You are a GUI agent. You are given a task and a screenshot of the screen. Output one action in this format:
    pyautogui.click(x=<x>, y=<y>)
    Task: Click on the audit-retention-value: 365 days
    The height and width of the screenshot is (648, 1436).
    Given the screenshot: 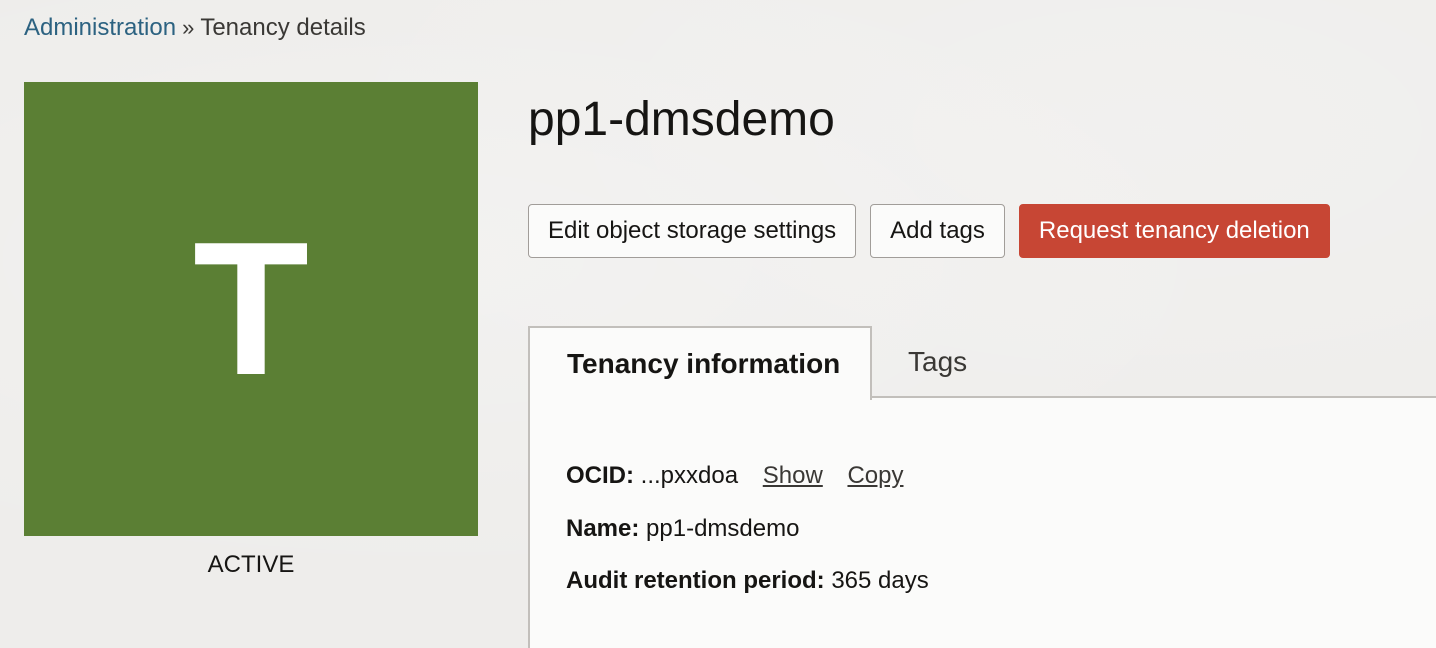 What is the action you would take?
    pyautogui.click(x=880, y=580)
    